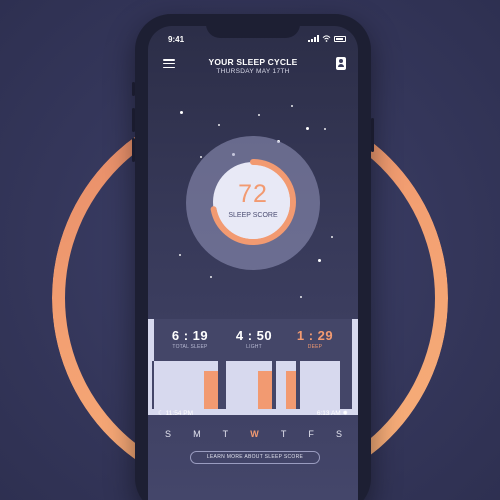 The image size is (500, 500). What do you see at coordinates (133, 89) in the screenshot?
I see `phone-mute-button` at bounding box center [133, 89].